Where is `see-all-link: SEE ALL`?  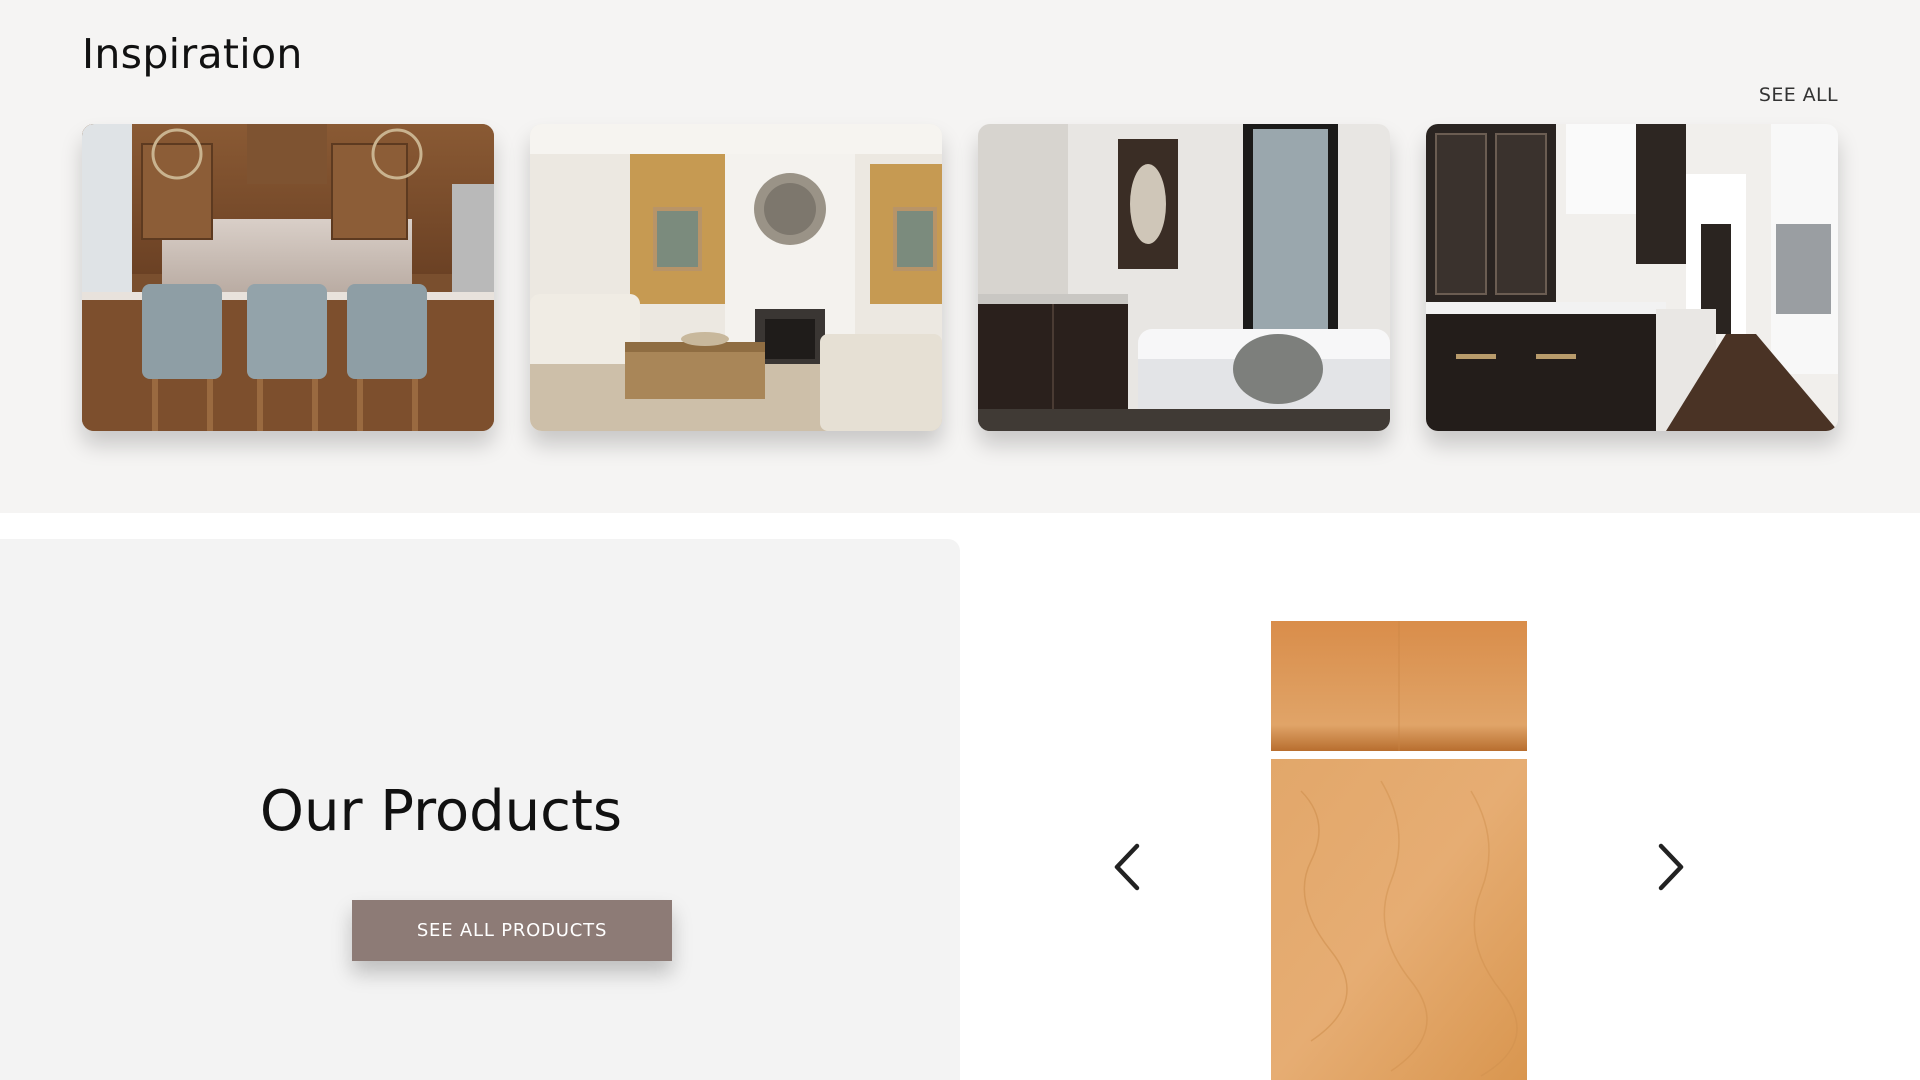 see-all-link: SEE ALL is located at coordinates (1798, 95).